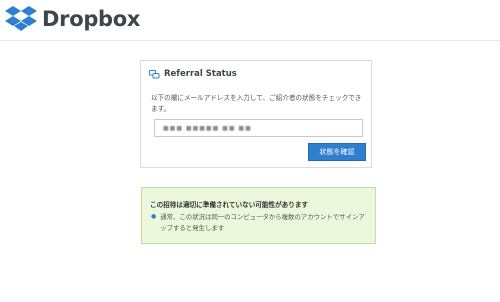 The height and width of the screenshot is (302, 500). I want to click on email-input-value: ■■■ ■■■■■ ■■ ■■, so click(207, 128).